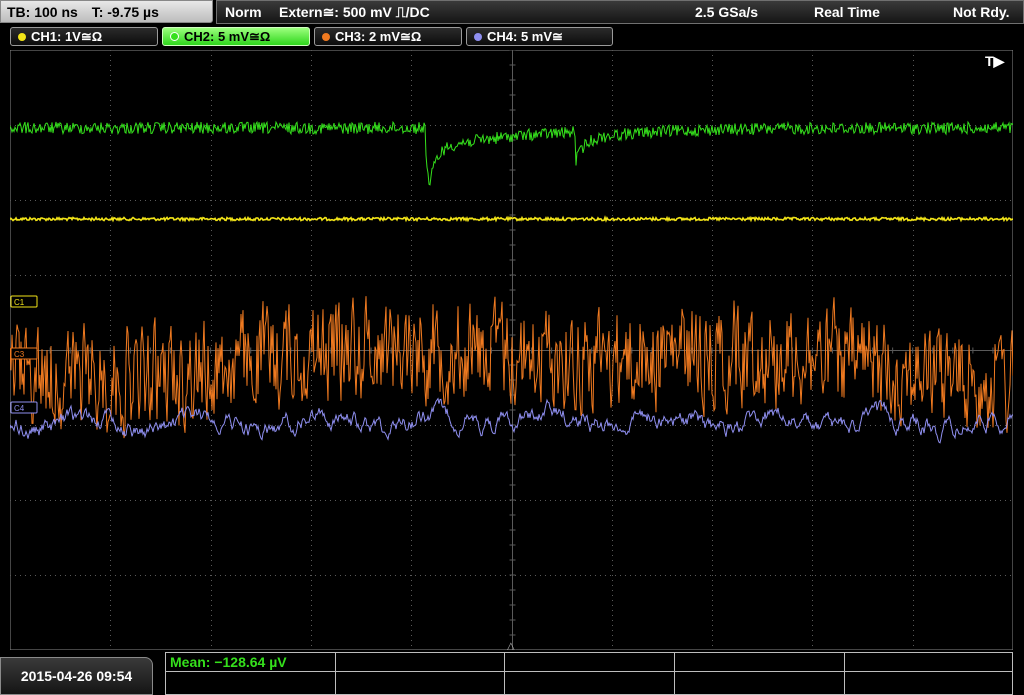 This screenshot has width=1024, height=695. I want to click on channel-3-button: CH3: 2 mV≅Ω, so click(388, 36).